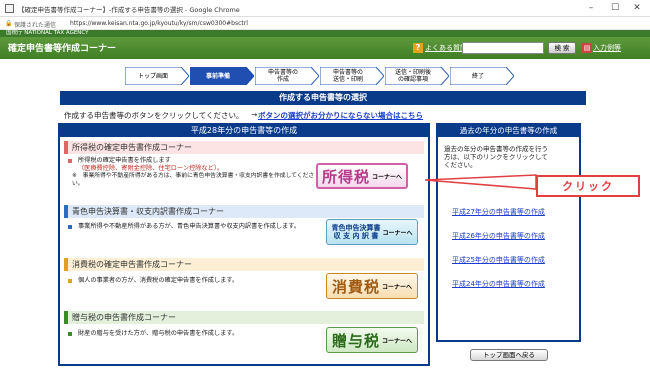 Image resolution: width=650 pixels, height=390 pixels. What do you see at coordinates (481, 182) in the screenshot?
I see `callout-pointer` at bounding box center [481, 182].